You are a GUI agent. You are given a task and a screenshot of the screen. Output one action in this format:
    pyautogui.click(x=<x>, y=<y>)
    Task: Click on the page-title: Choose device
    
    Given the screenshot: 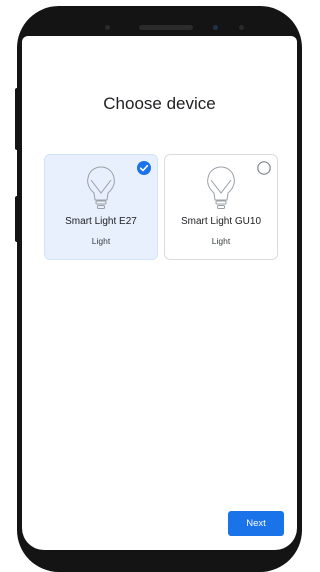 What is the action you would take?
    pyautogui.click(x=159, y=103)
    